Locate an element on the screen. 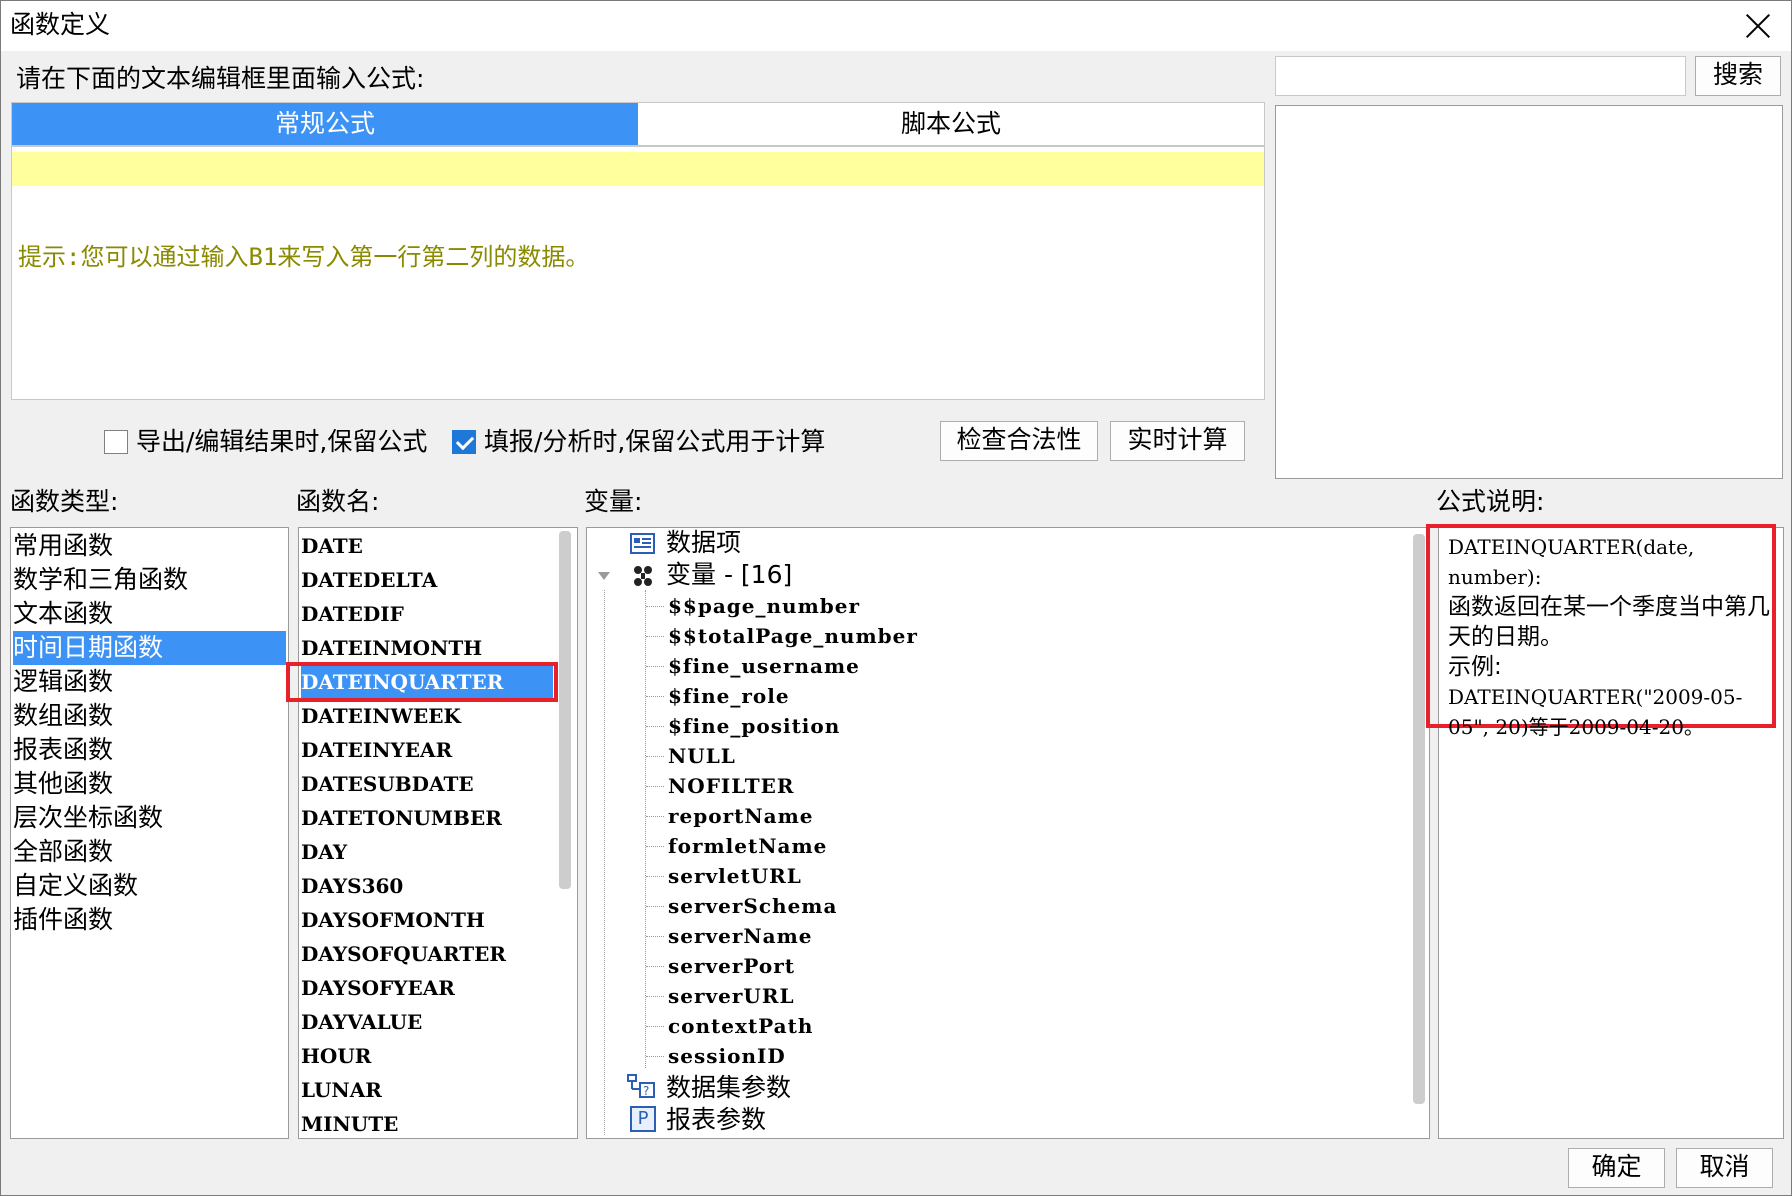 This screenshot has width=1792, height=1196. variable-item: $fine_username is located at coordinates (764, 666).